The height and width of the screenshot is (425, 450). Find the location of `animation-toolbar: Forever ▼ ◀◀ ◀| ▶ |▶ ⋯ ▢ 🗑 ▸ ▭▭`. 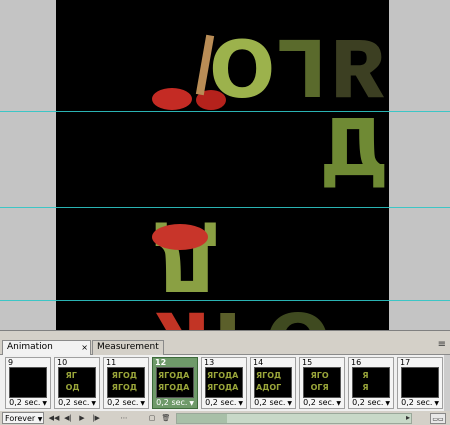

animation-toolbar: Forever ▼ ◀◀ ◀| ▶ |▶ ⋯ ▢ 🗑 ▸ ▭▭ is located at coordinates (225, 418).